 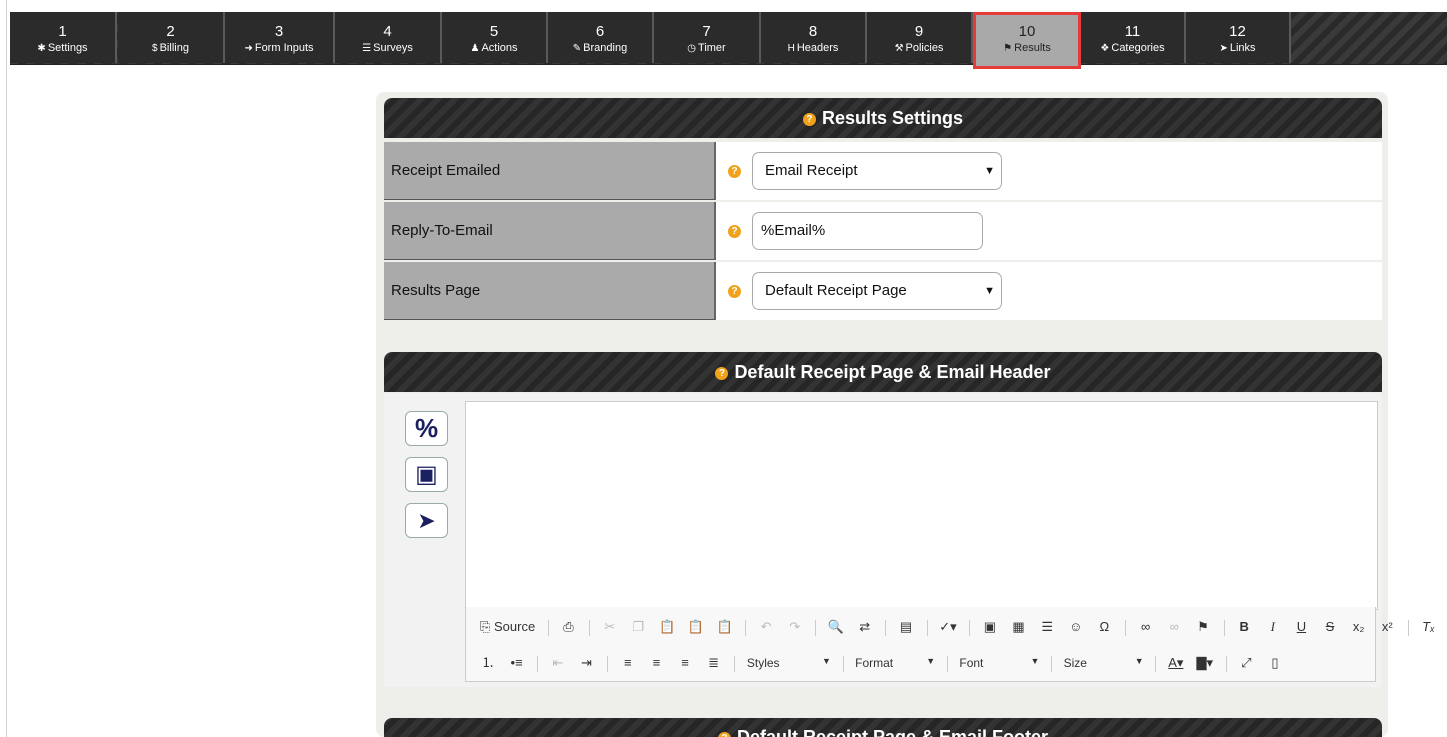 I want to click on link-icon: ∞, so click(x=1146, y=626).